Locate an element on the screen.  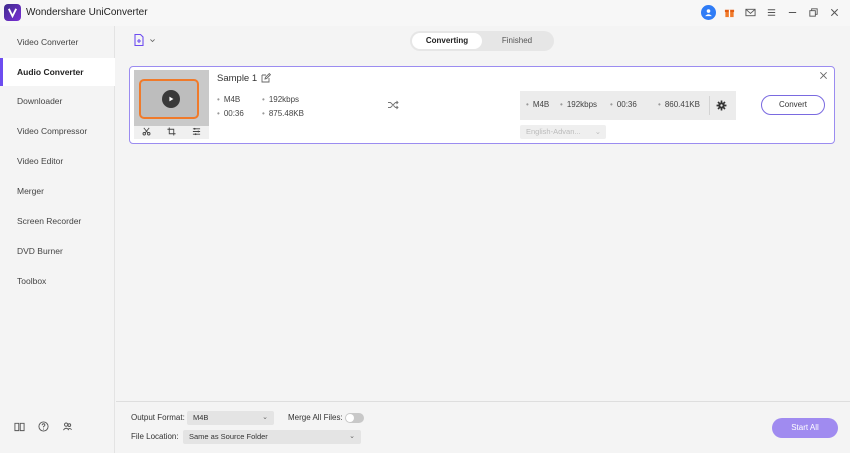
source-bitrate: • 192kbps is located at coordinates (281, 99).